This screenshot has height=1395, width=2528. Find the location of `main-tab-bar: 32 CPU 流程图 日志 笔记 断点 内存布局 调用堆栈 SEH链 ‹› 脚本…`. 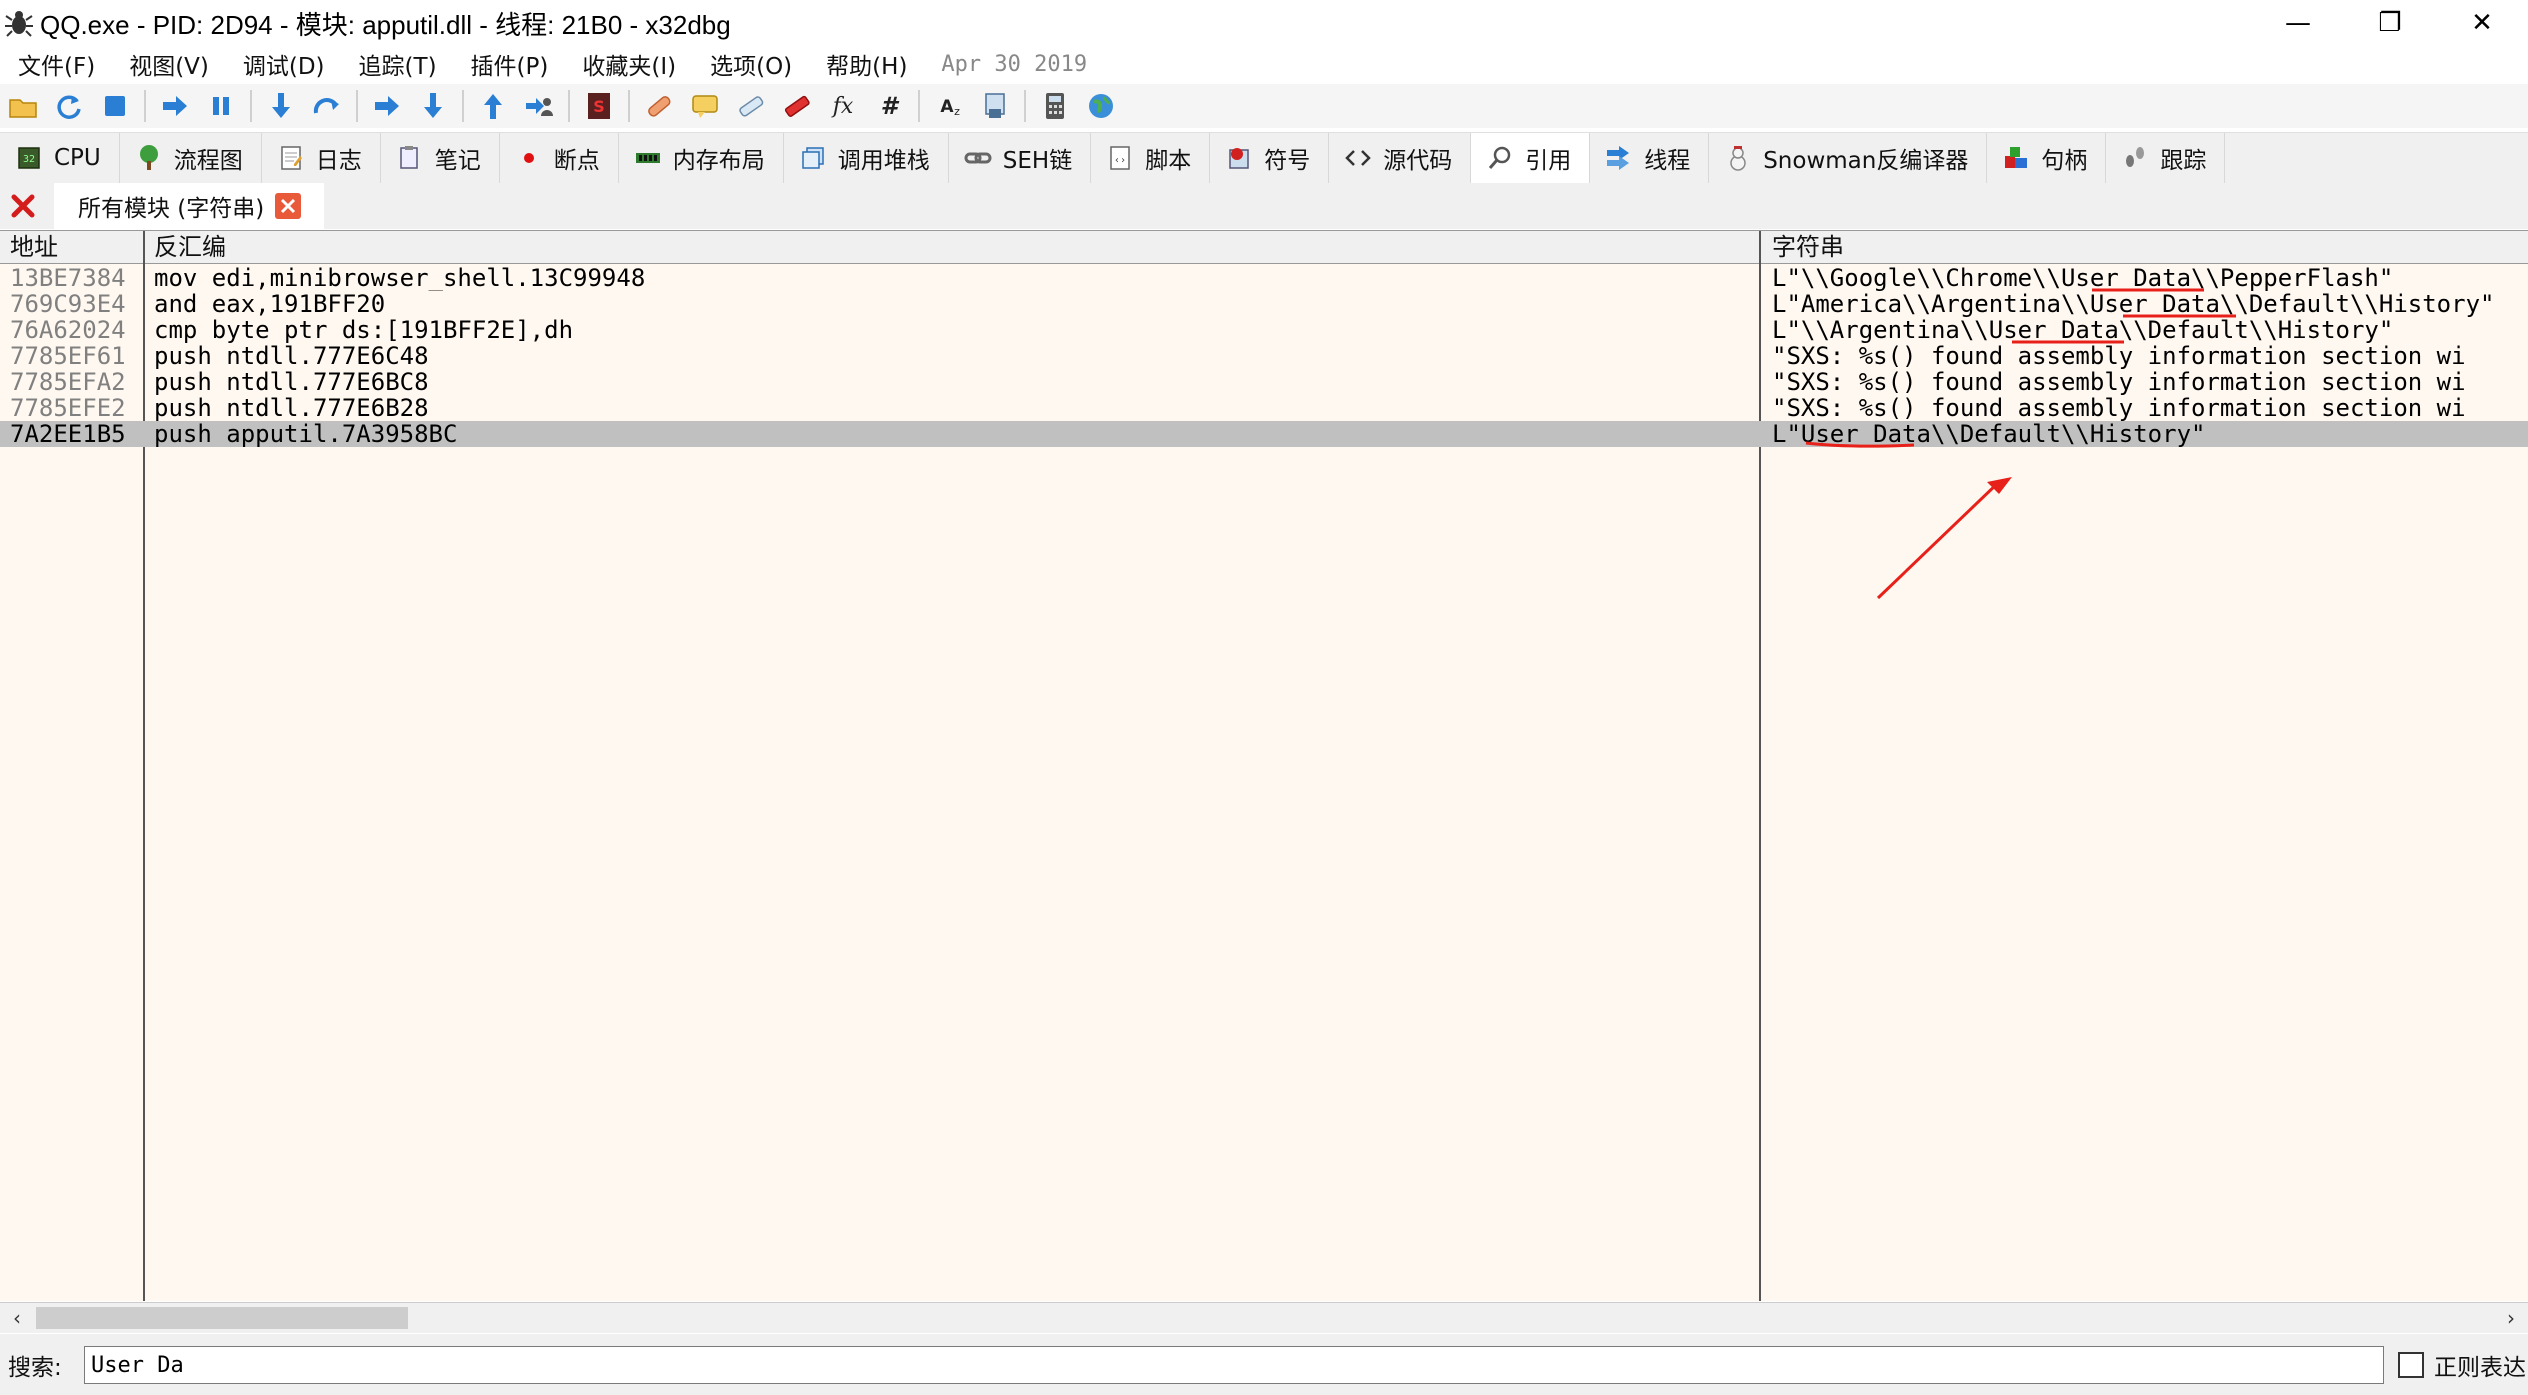

main-tab-bar: 32 CPU 流程图 日志 笔记 断点 内存布局 调用堆栈 SEH链 ‹› 脚本… is located at coordinates (1264, 157).